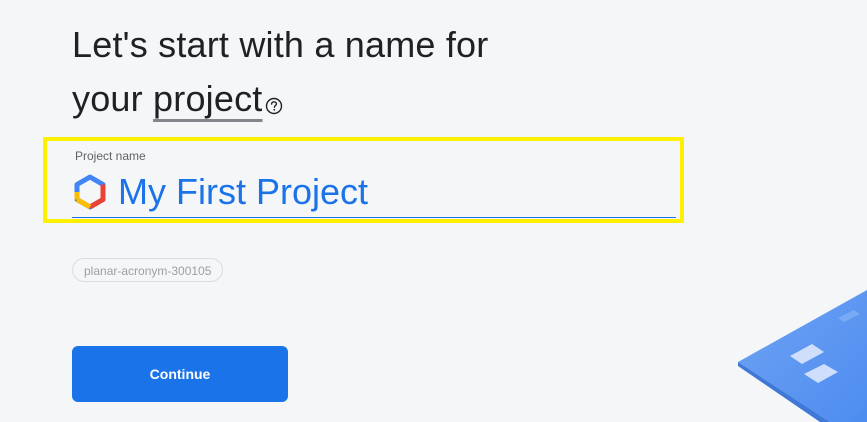 Image resolution: width=867 pixels, height=422 pixels. I want to click on heading-line-1: Let's start with a name for, so click(280, 44).